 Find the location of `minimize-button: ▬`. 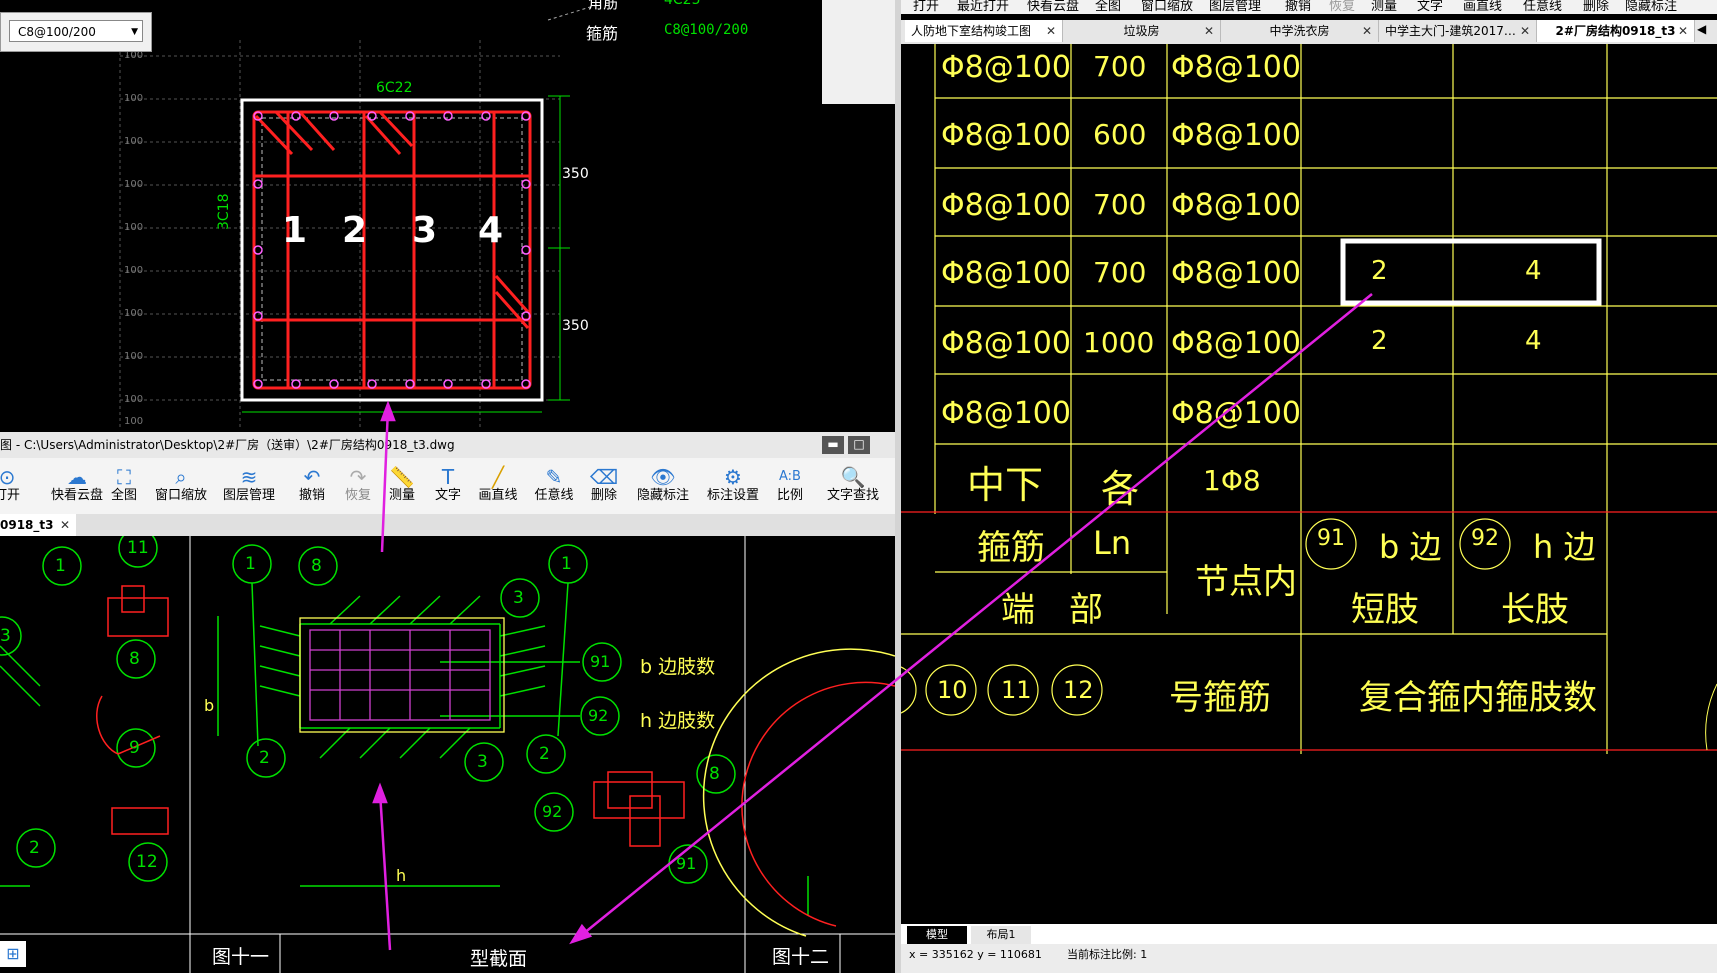

minimize-button: ▬ is located at coordinates (833, 445).